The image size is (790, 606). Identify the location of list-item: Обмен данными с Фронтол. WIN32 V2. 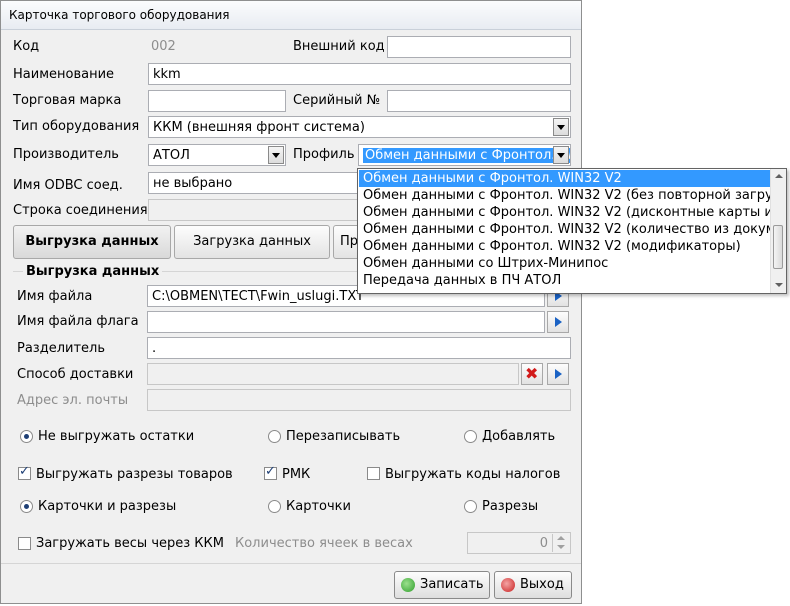
(565, 178).